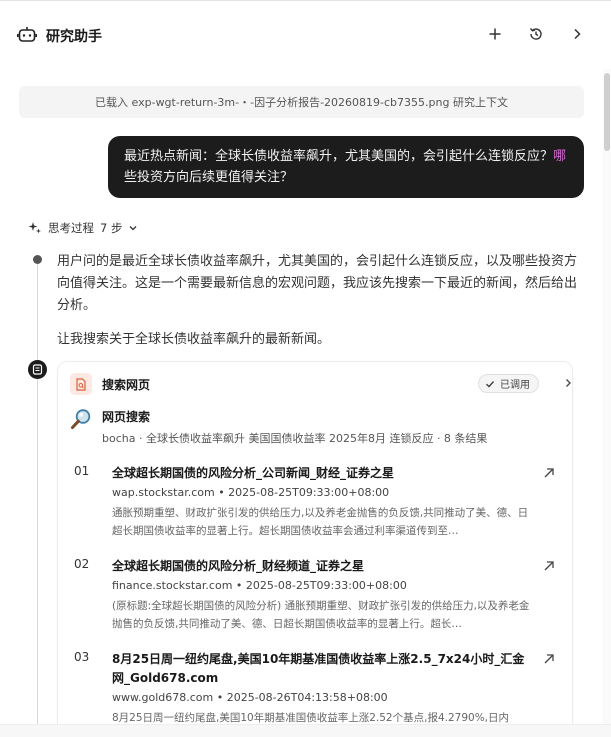 The height and width of the screenshot is (737, 611). What do you see at coordinates (74, 37) in the screenshot?
I see `panel-title: 研究助手` at bounding box center [74, 37].